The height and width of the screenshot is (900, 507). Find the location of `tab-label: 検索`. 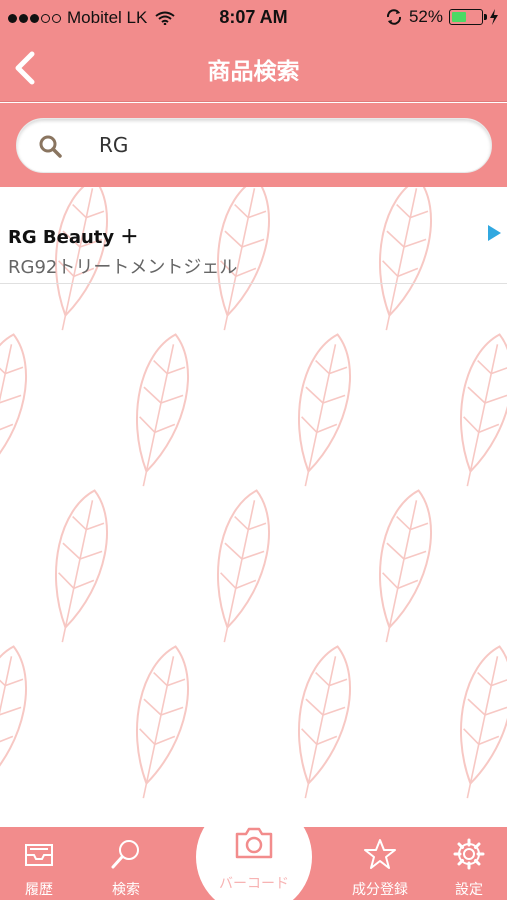

tab-label: 検索 is located at coordinates (126, 890).